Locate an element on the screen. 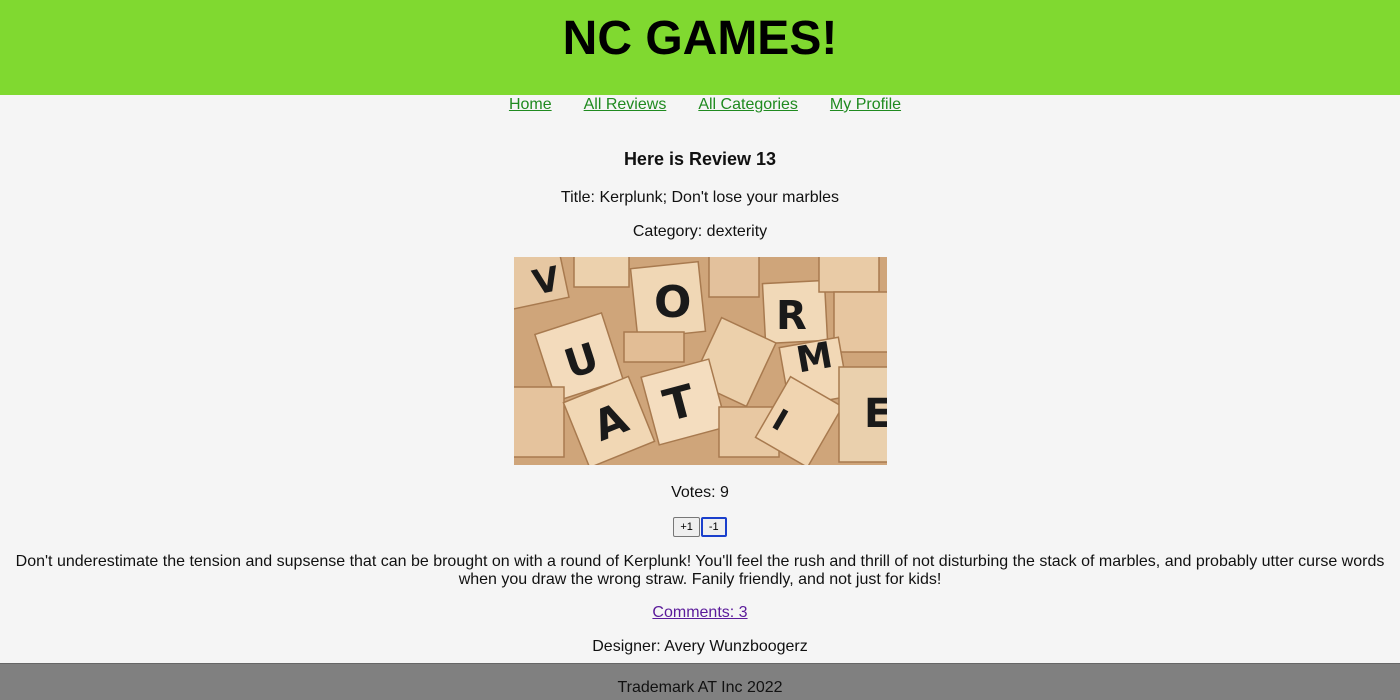  downvote-button: -1 is located at coordinates (713, 527).